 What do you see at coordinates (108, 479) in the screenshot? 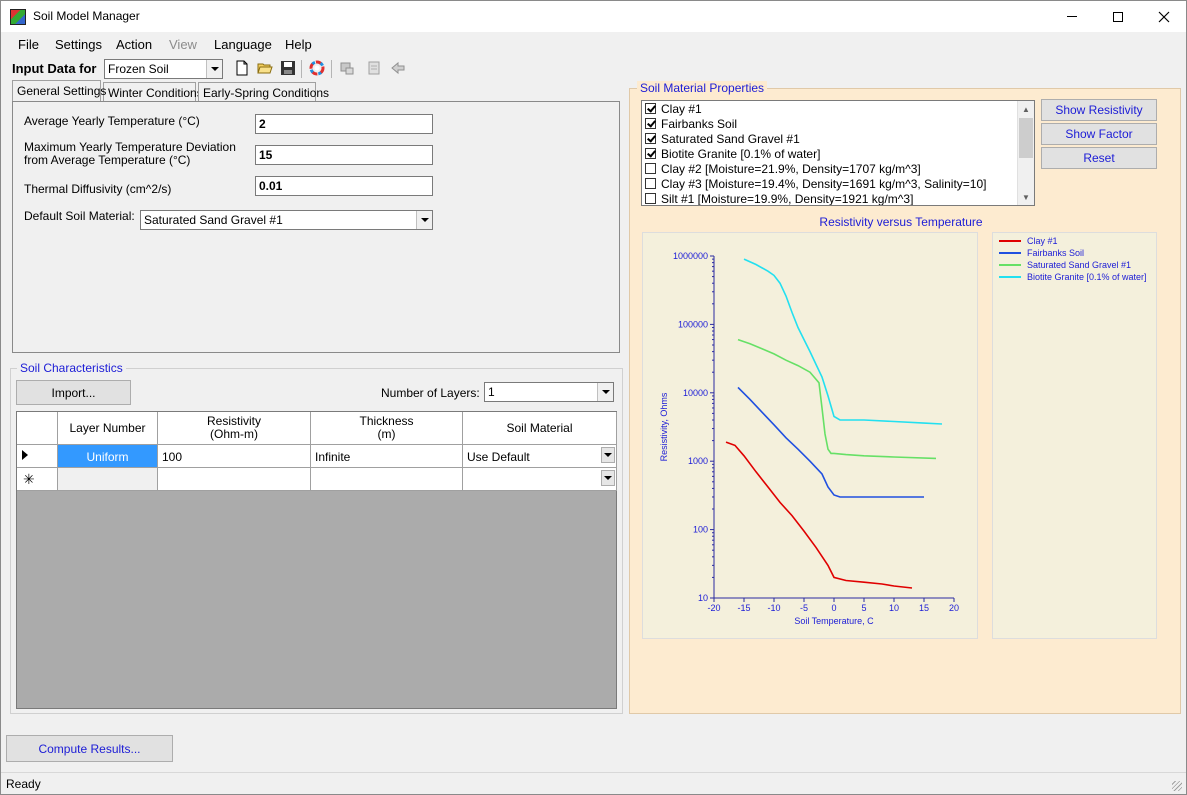
I see `new-layer-number-cell` at bounding box center [108, 479].